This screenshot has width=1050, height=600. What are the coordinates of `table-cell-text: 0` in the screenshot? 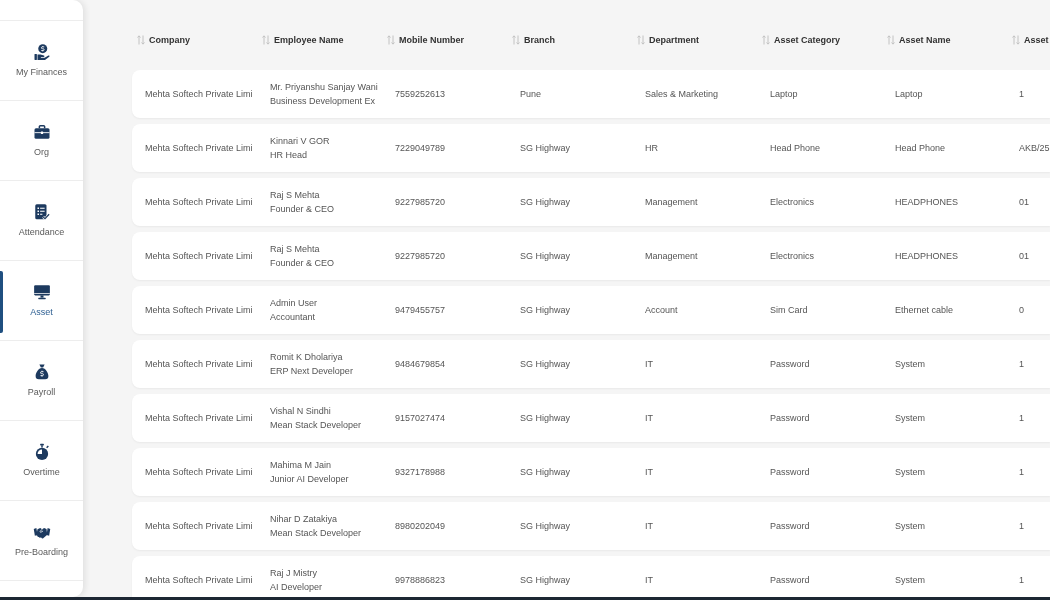 It's located at (1021, 310).